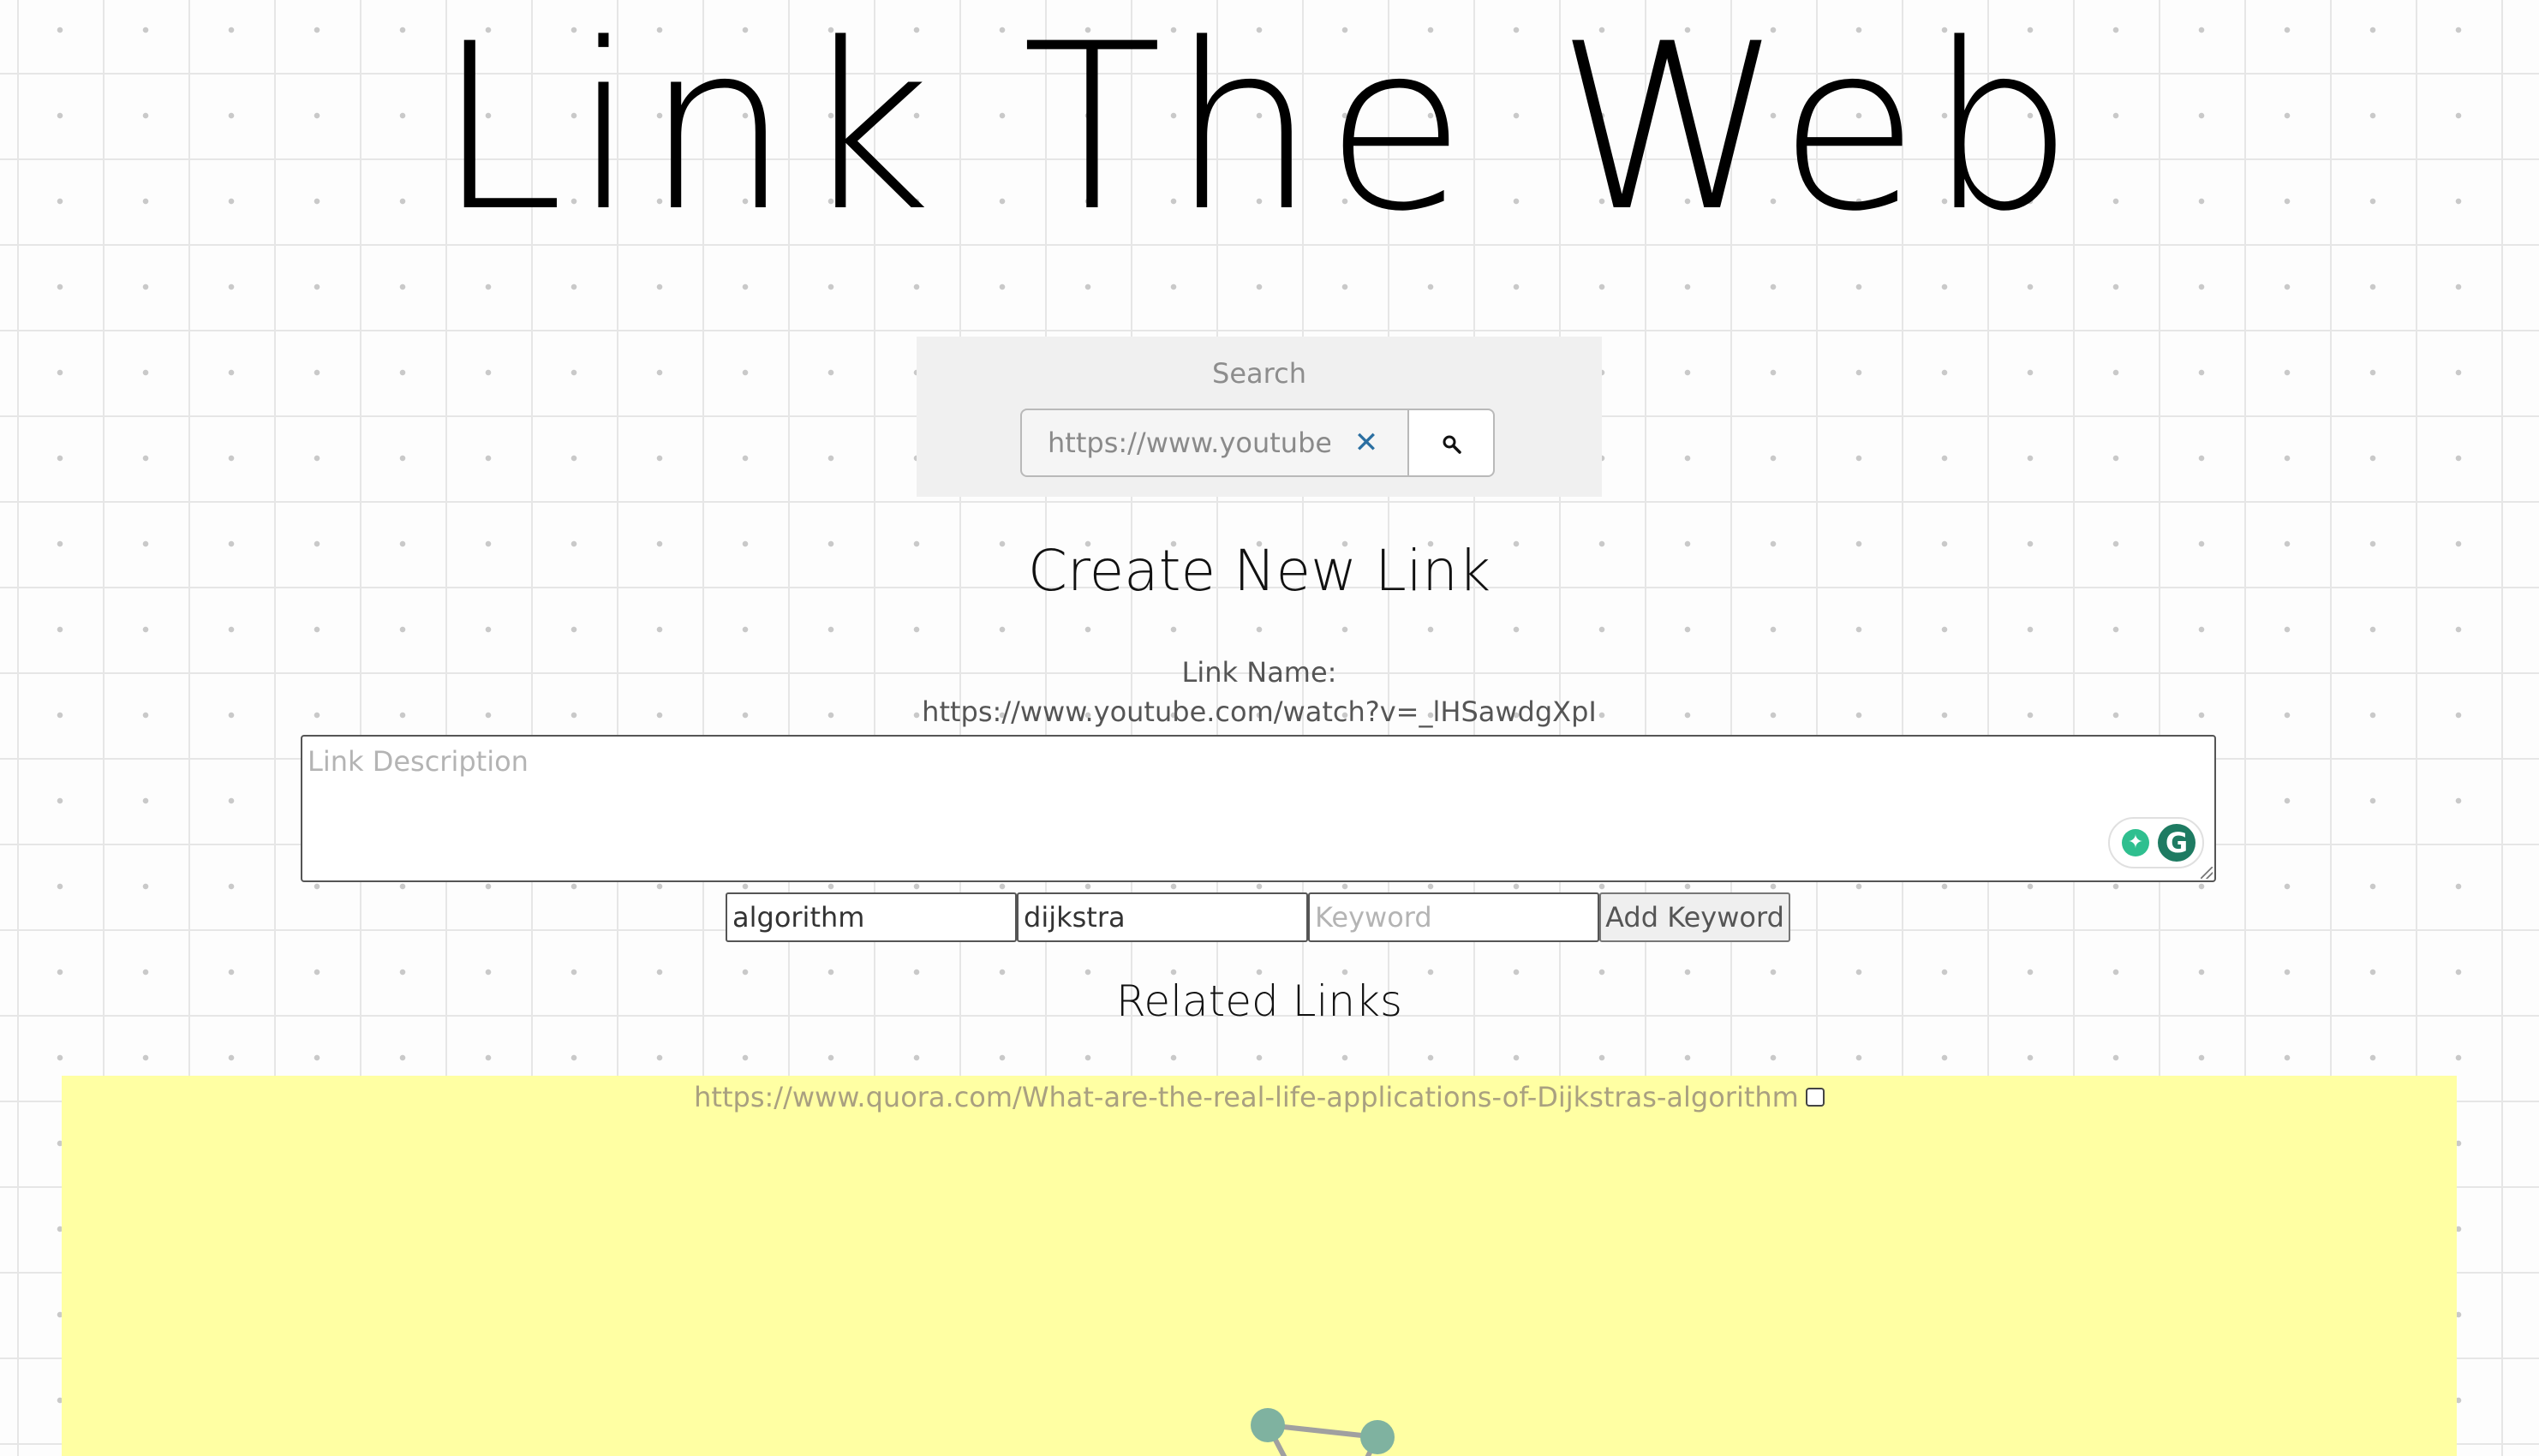  Describe the element at coordinates (871, 917) in the screenshot. I see `keyword-input-1: algorithm` at that location.